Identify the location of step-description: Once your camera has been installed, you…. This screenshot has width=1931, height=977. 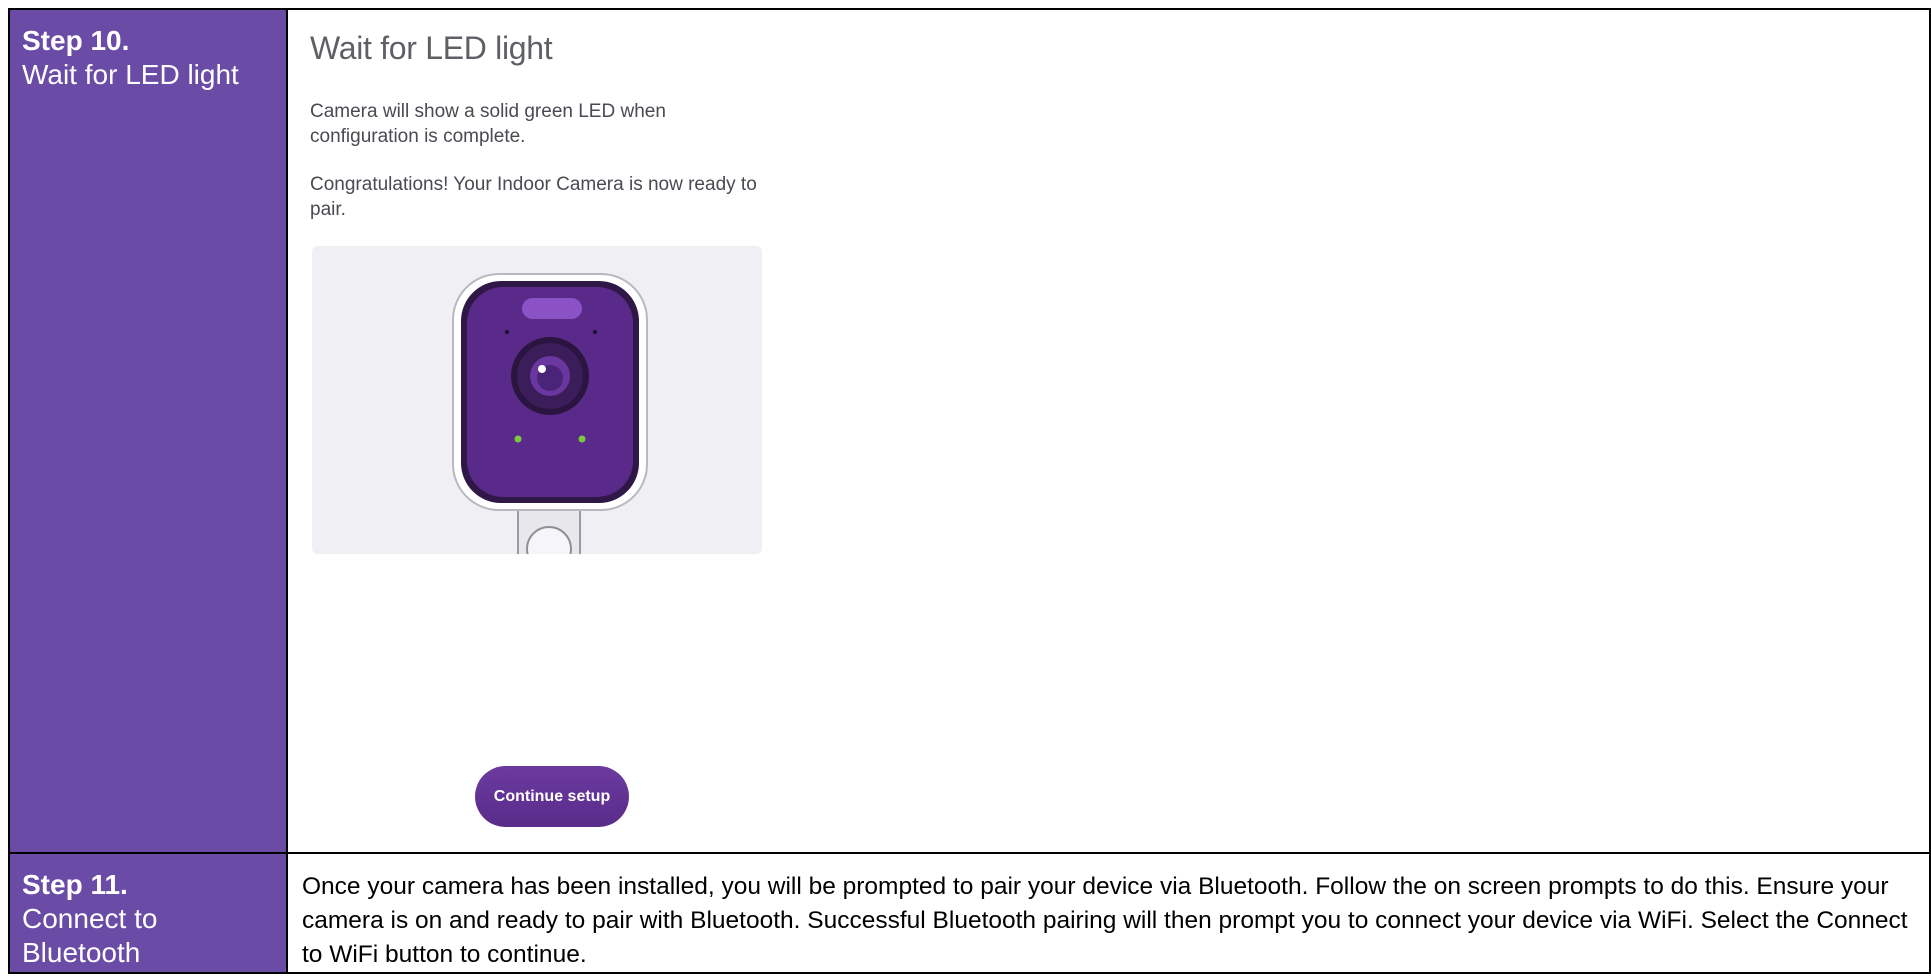
(1105, 920).